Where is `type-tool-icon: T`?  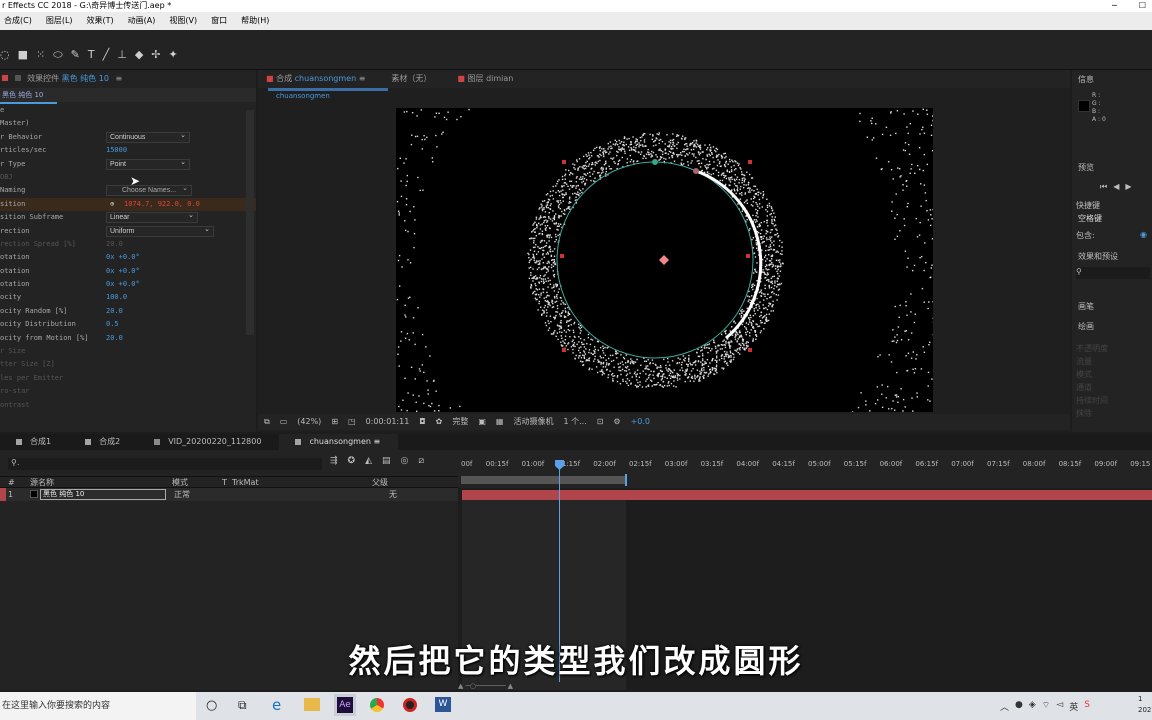
type-tool-icon: T is located at coordinates (91, 55).